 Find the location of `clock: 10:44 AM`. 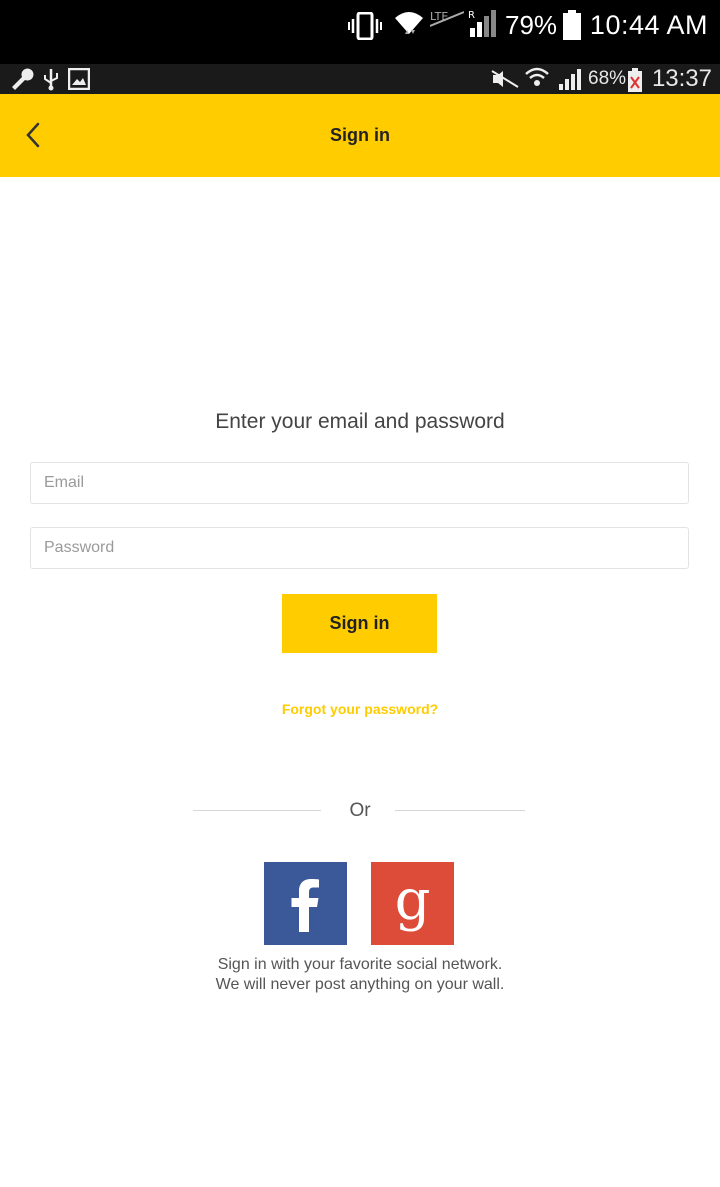

clock: 10:44 AM is located at coordinates (648, 25).